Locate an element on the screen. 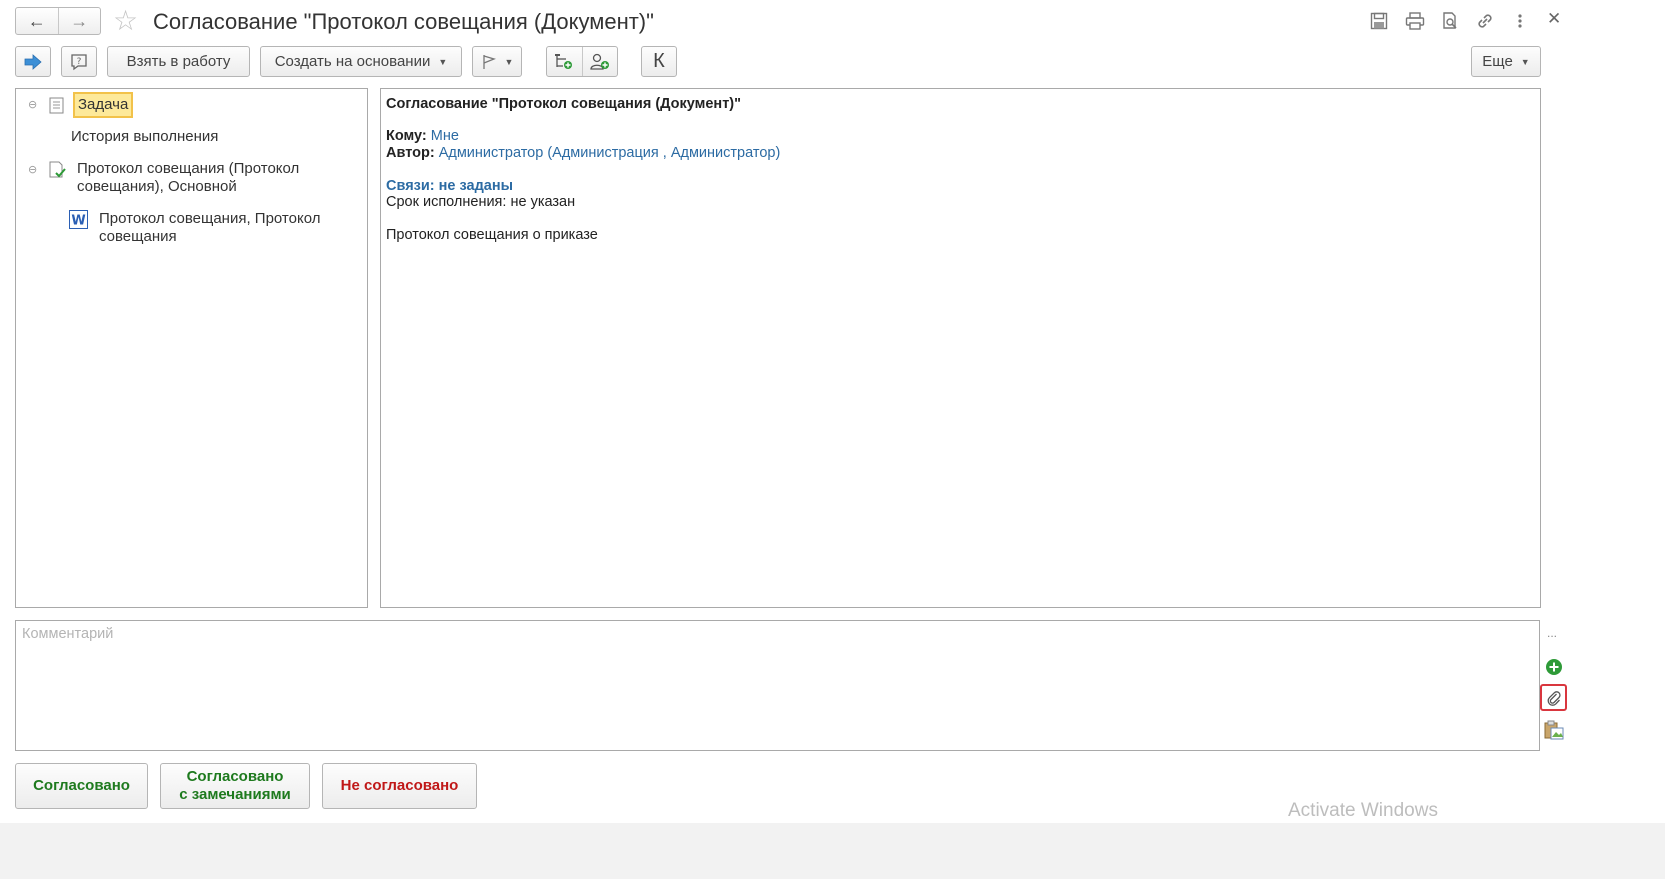 The height and width of the screenshot is (879, 1665). add-comment-button is located at coordinates (1554, 667).